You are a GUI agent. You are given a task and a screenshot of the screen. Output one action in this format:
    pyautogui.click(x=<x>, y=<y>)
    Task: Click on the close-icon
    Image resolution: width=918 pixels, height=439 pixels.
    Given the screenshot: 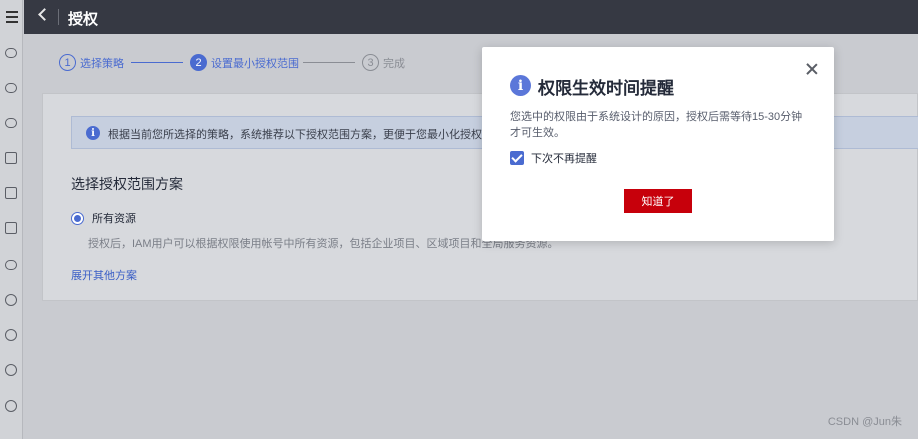 What is the action you would take?
    pyautogui.click(x=812, y=69)
    